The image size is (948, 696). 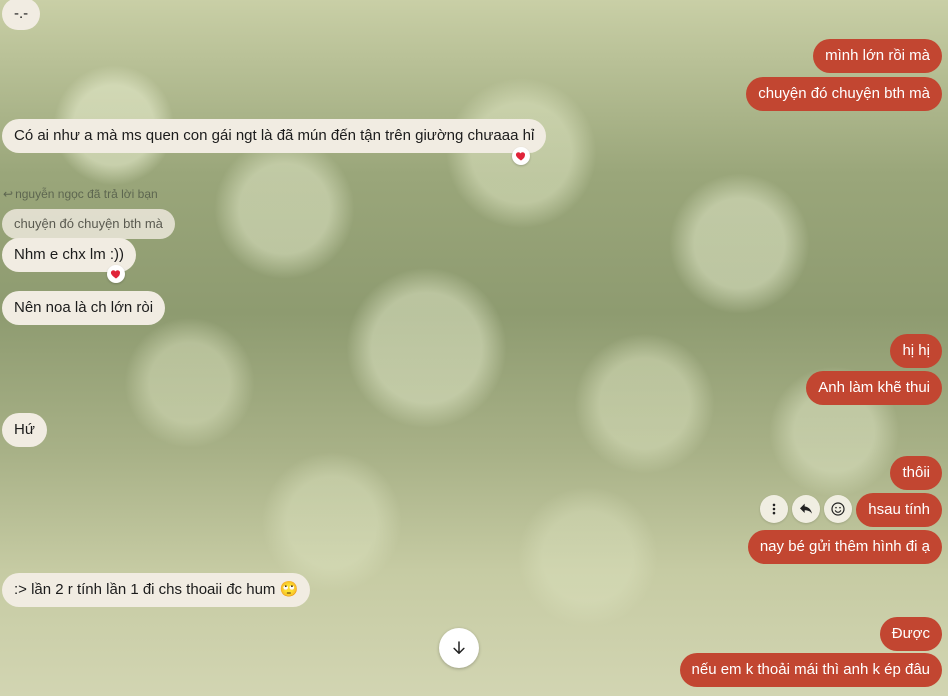 What do you see at coordinates (84, 308) in the screenshot?
I see `message-incoming: Nên noa là ch lớn ròi` at bounding box center [84, 308].